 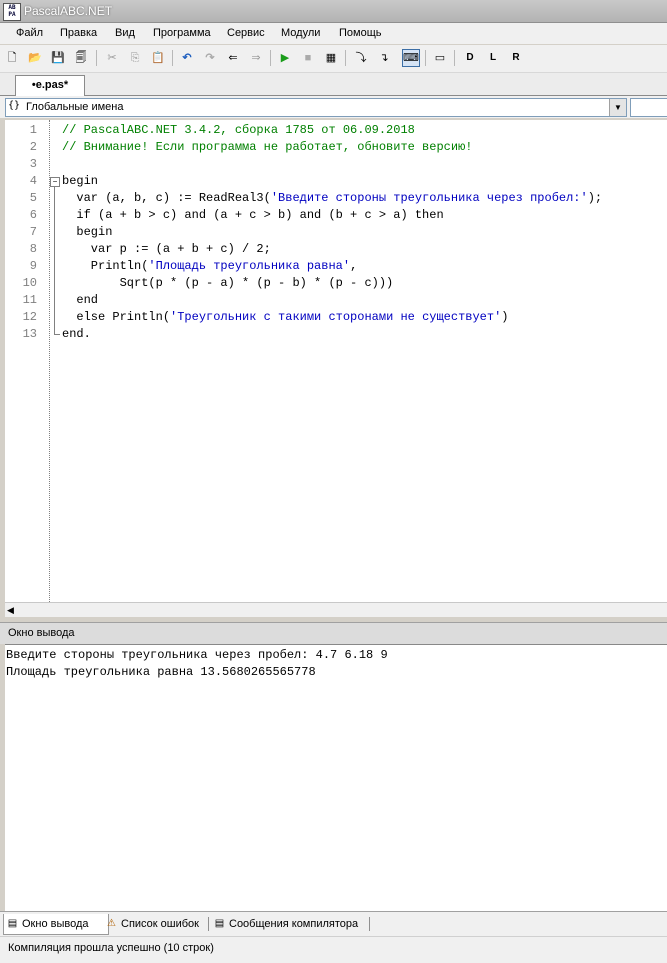 What do you see at coordinates (57, 334) in the screenshot?
I see `fold-guide-end` at bounding box center [57, 334].